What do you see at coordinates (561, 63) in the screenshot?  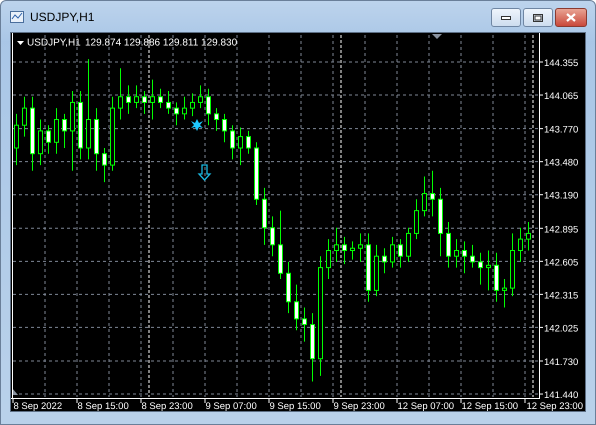 I see `price-label: 144.355` at bounding box center [561, 63].